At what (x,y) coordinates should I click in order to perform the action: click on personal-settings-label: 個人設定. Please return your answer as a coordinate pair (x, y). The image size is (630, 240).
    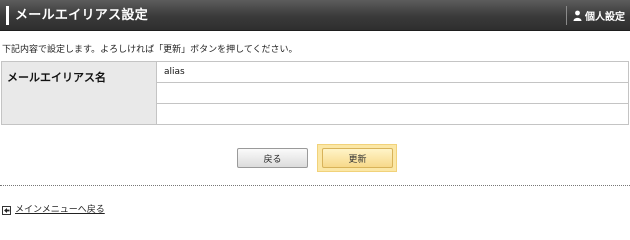
    Looking at the image, I should click on (605, 17).